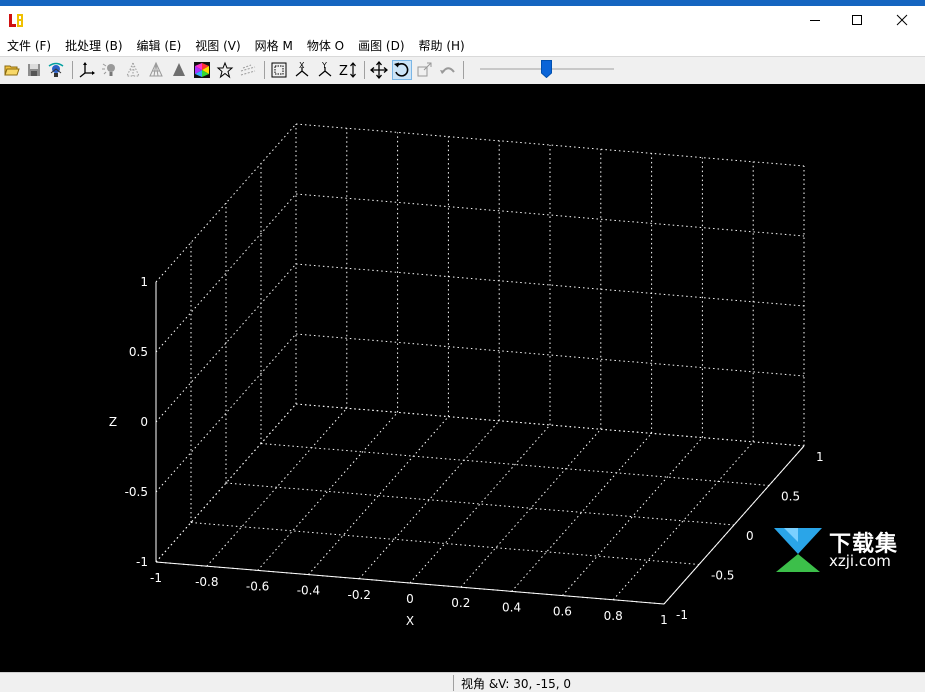 The image size is (925, 692). I want to click on x-tick-label: 0.8, so click(613, 616).